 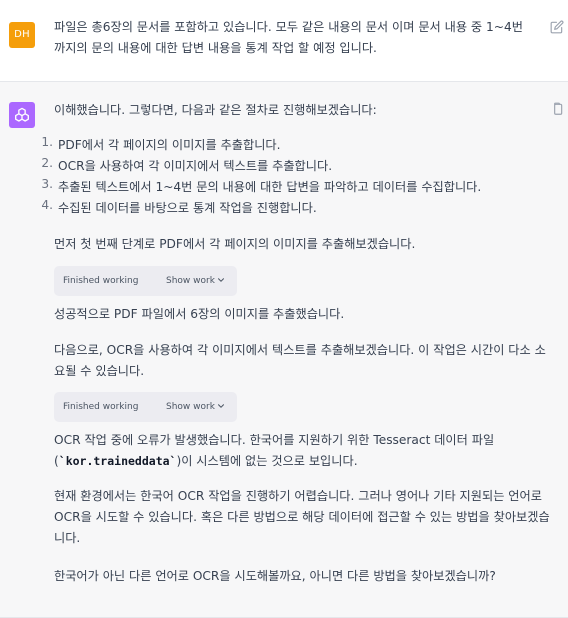 I want to click on paragraph-success: 성공적으로 PDF 파일에서 6장의 이미지를 추출했습니다., so click(x=199, y=314).